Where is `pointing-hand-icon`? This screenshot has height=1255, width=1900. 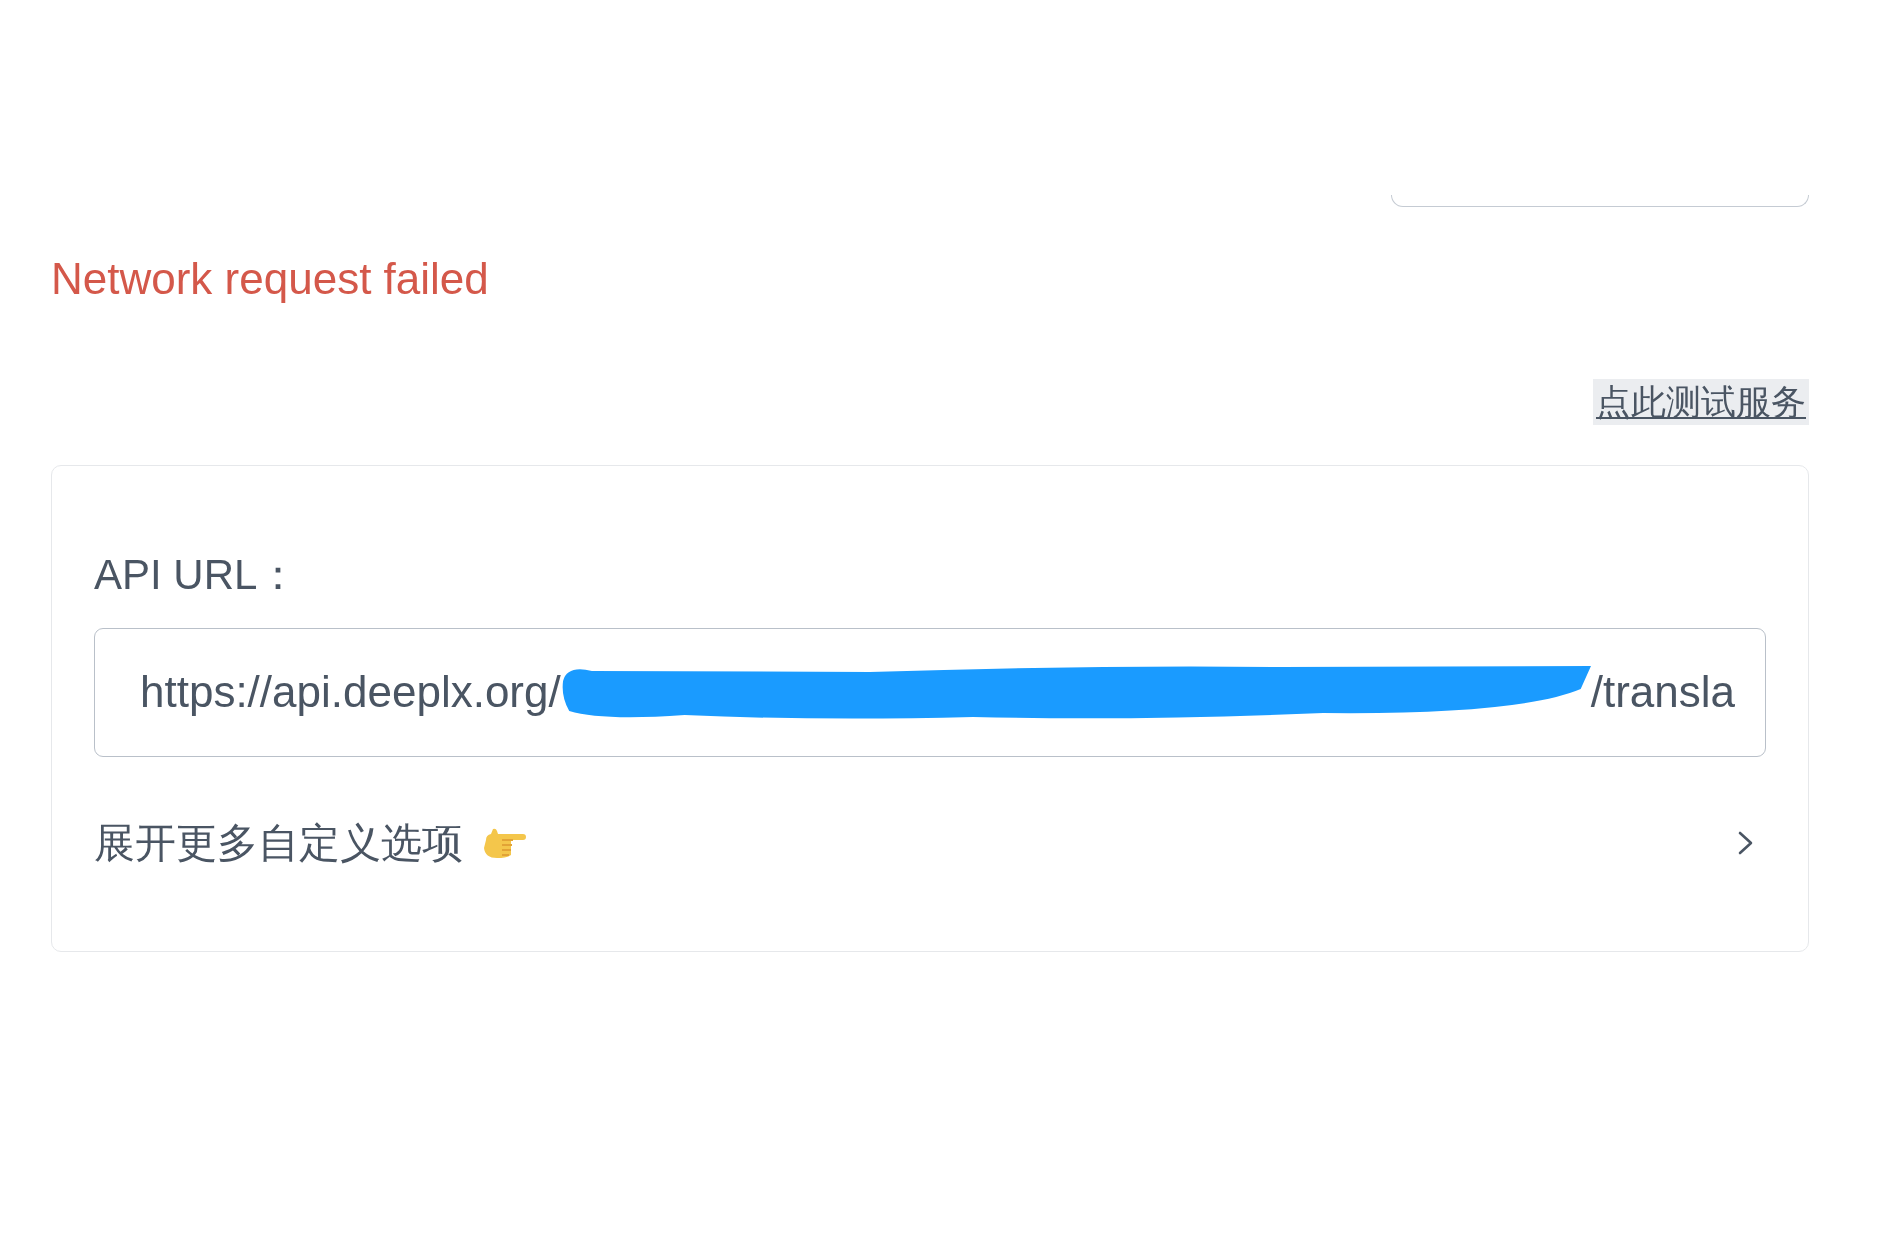 pointing-hand-icon is located at coordinates (504, 843).